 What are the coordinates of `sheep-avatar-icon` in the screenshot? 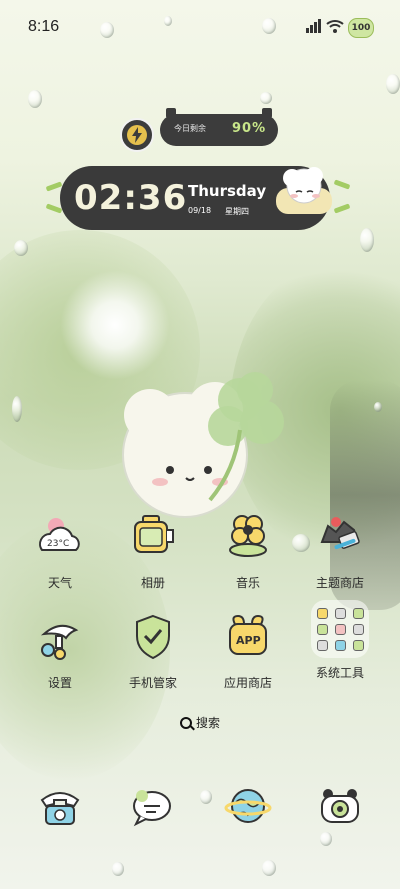 It's located at (304, 190).